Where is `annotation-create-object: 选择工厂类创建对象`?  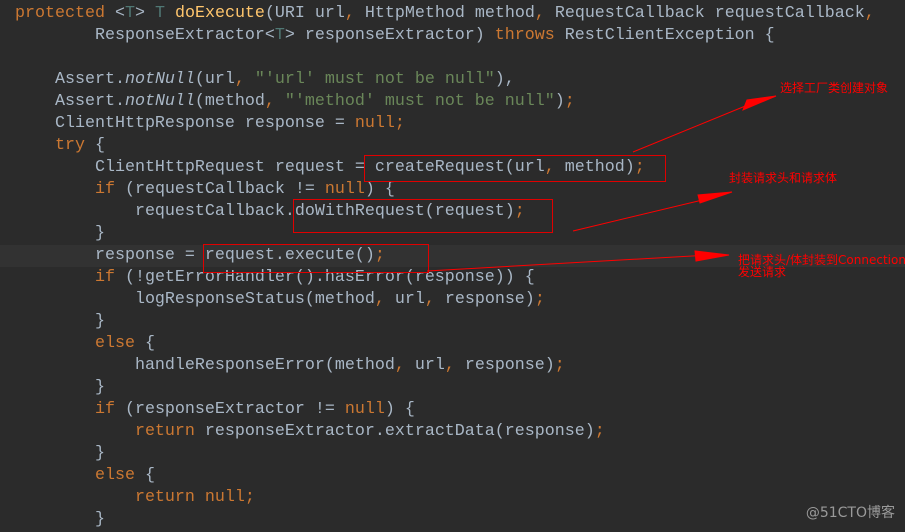
annotation-create-object: 选择工厂类创建对象 is located at coordinates (834, 88).